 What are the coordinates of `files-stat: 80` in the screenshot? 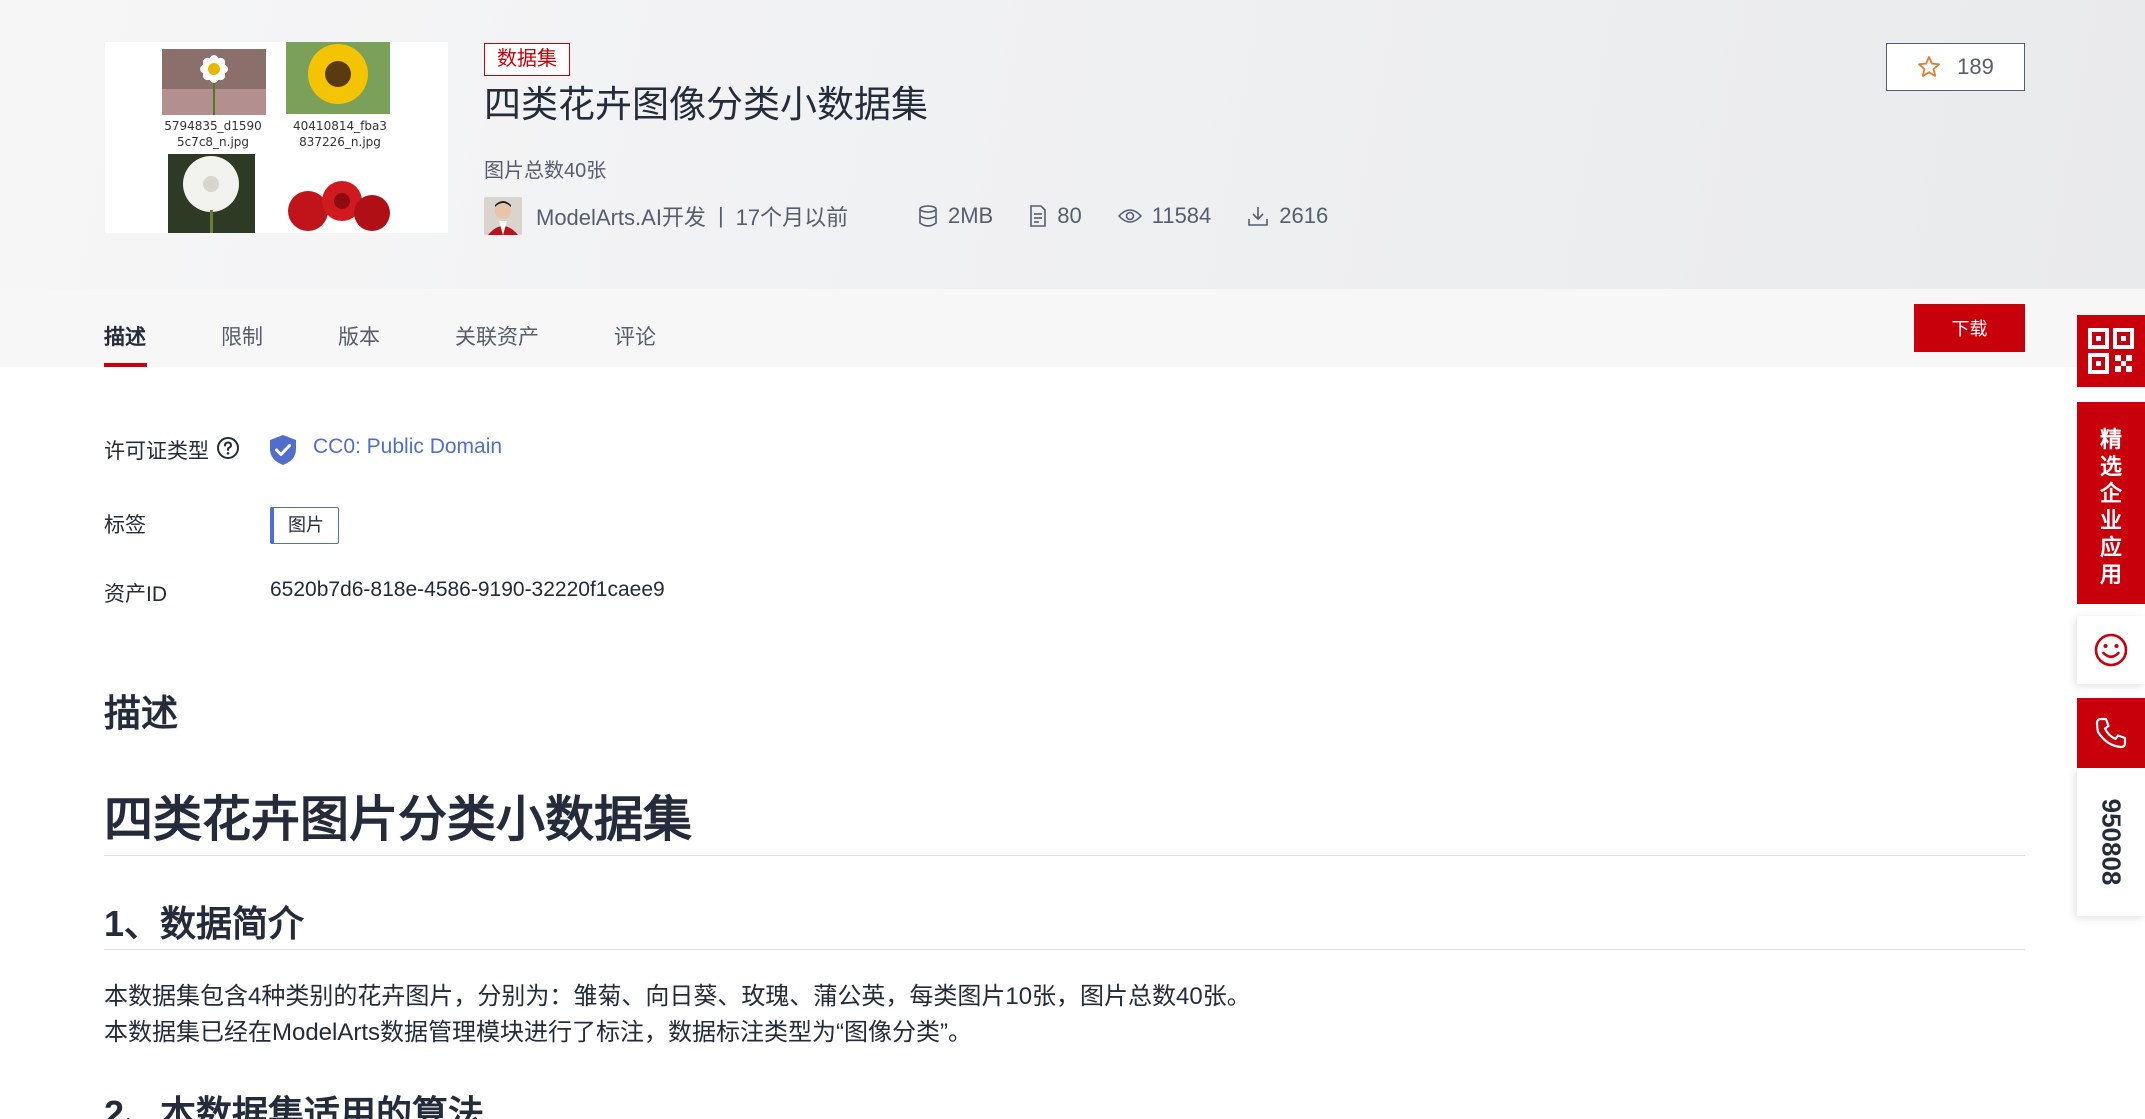 It's located at (1055, 216).